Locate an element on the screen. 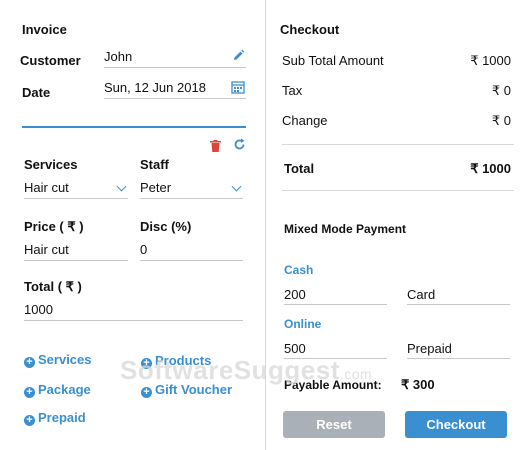 The image size is (525, 450). date-label: Date is located at coordinates (36, 92).